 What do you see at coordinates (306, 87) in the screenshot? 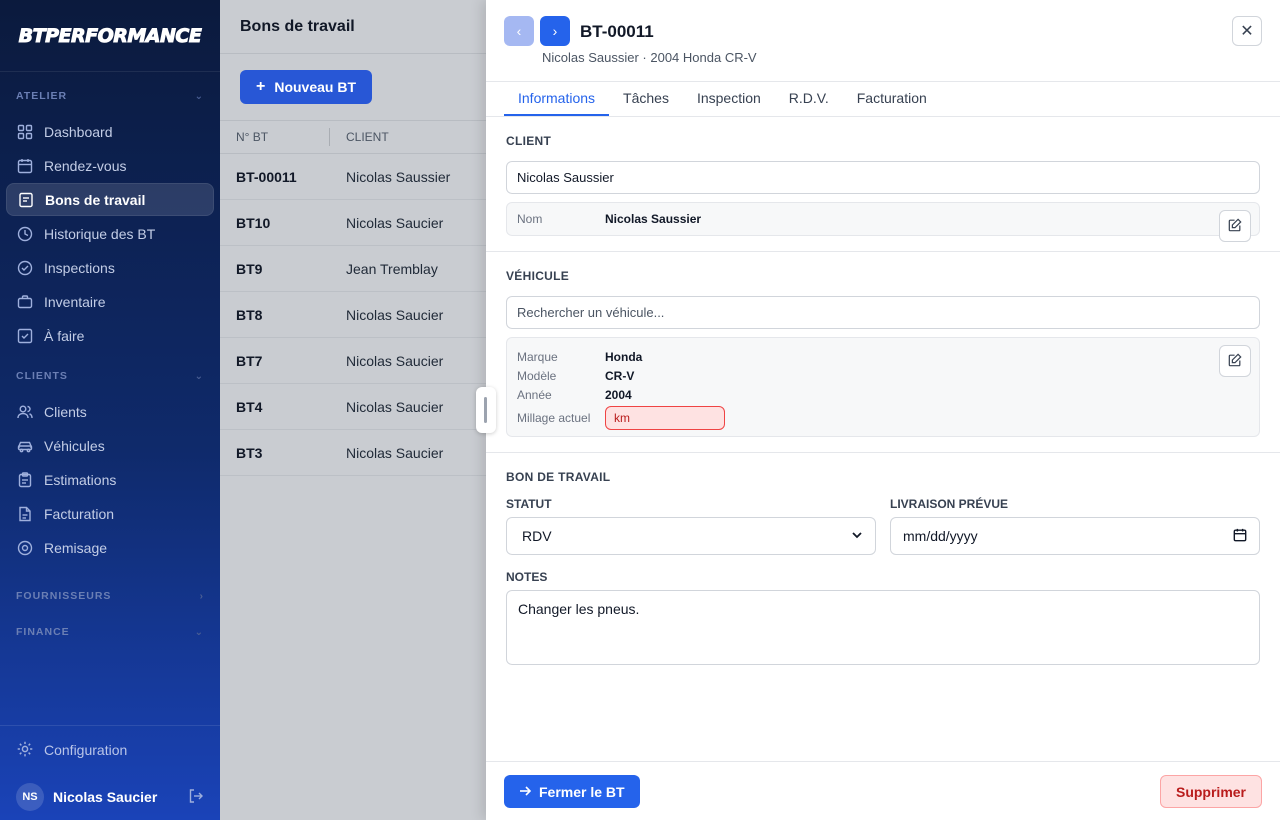
I see `new-bt-button: + Nouveau BT` at bounding box center [306, 87].